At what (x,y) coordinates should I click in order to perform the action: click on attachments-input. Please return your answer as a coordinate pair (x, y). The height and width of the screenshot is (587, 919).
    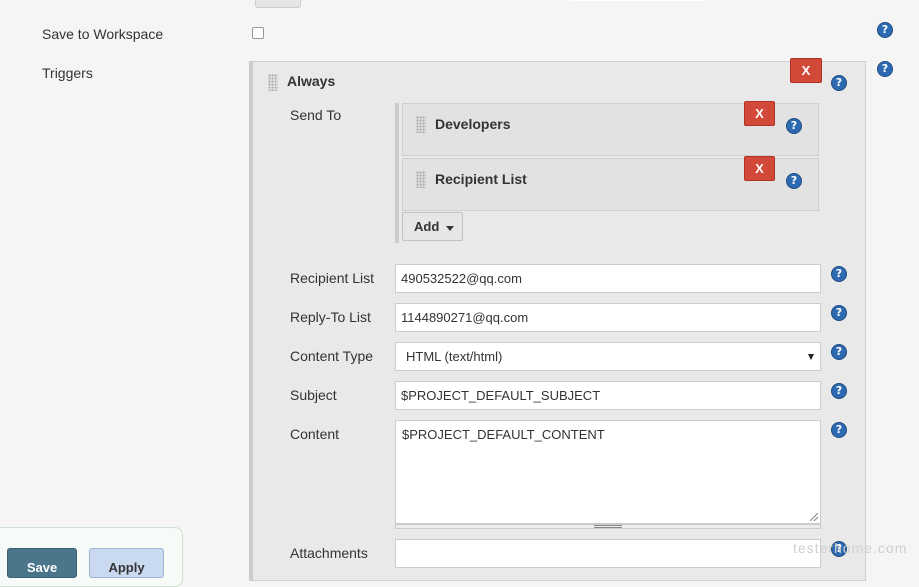
    Looking at the image, I should click on (608, 553).